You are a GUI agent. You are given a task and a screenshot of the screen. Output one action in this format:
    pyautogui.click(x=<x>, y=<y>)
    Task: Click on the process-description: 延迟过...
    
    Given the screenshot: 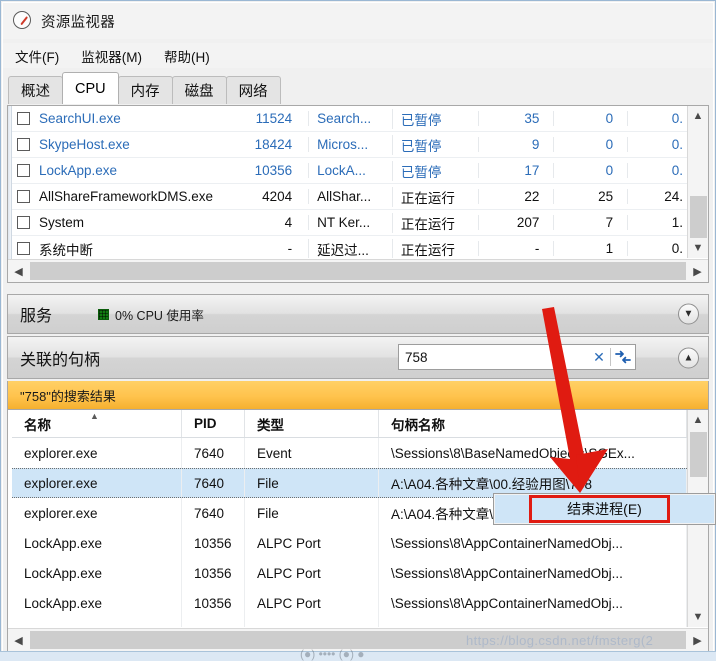 What is the action you would take?
    pyautogui.click(x=350, y=248)
    